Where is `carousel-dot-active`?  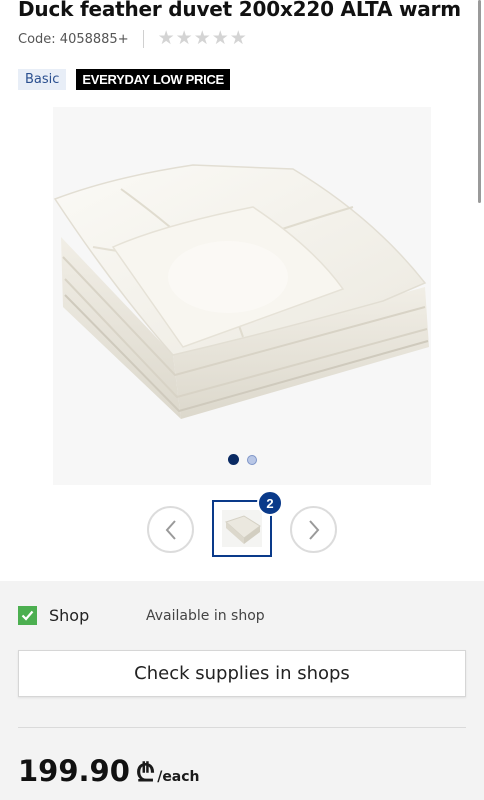
carousel-dot-active is located at coordinates (233, 459).